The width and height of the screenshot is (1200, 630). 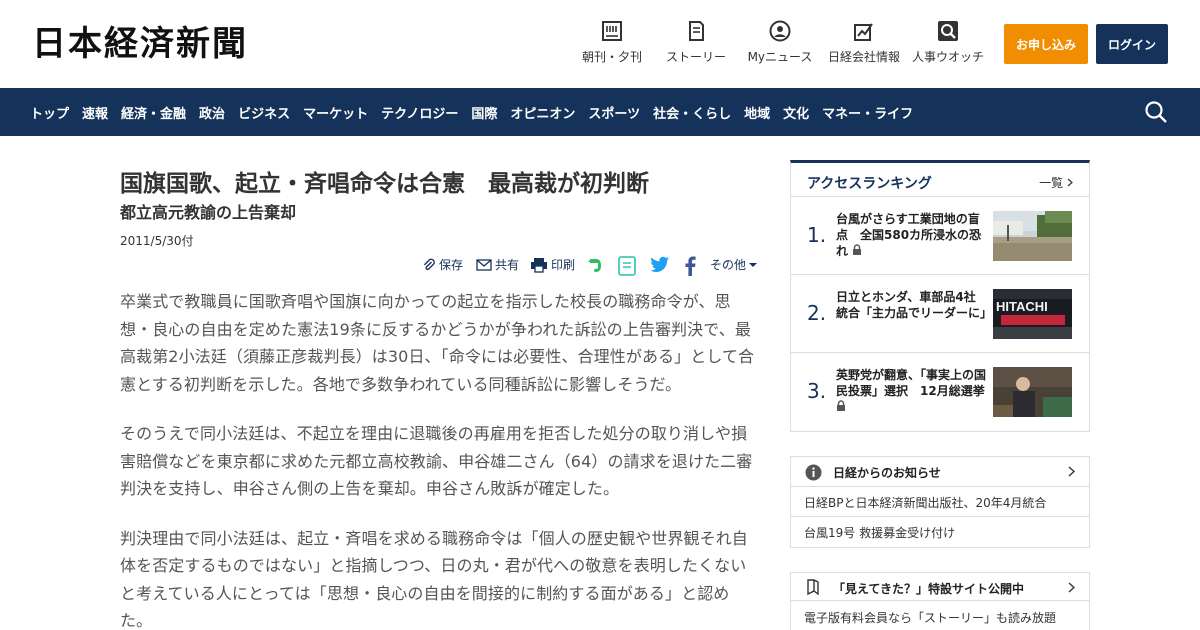 What do you see at coordinates (563, 265) in the screenshot?
I see `print-label: 印刷` at bounding box center [563, 265].